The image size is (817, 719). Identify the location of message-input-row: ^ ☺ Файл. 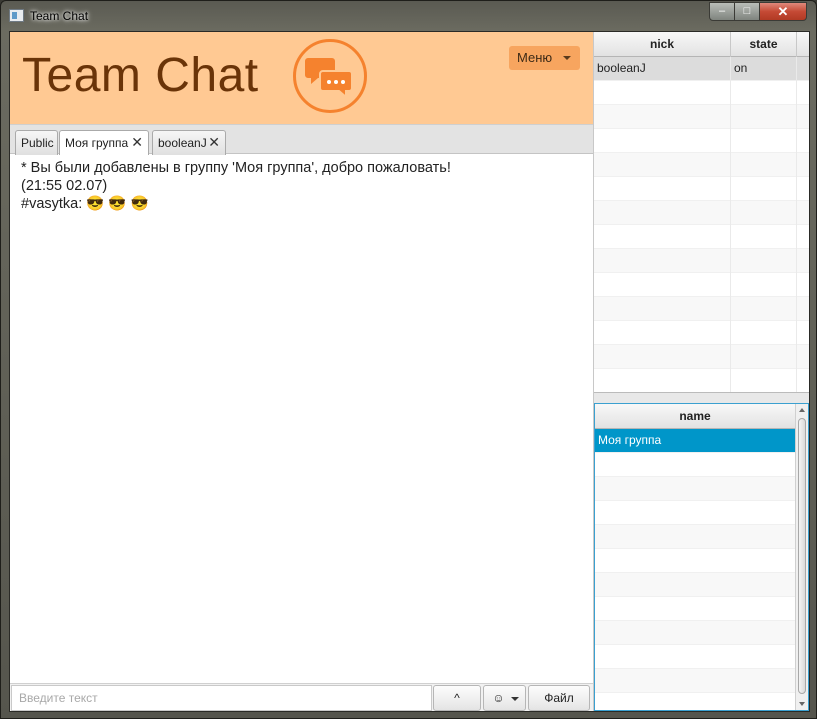
(301, 697).